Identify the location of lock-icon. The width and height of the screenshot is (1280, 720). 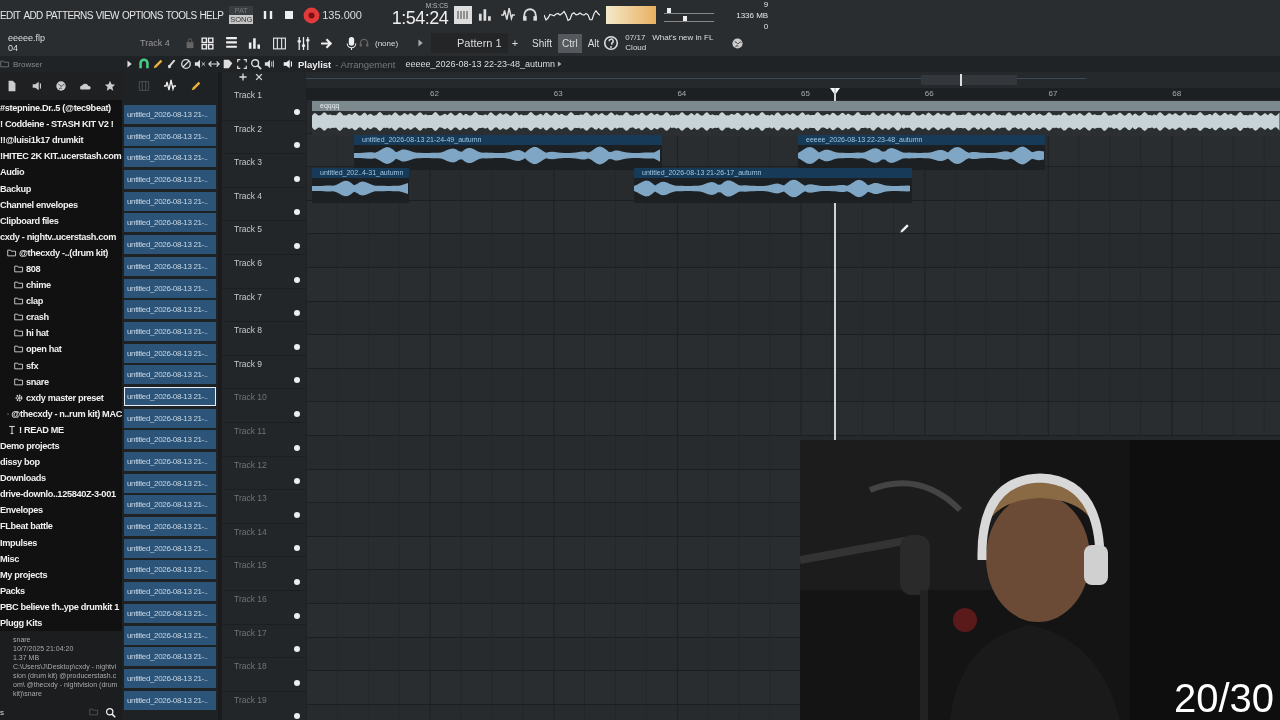
(190, 43).